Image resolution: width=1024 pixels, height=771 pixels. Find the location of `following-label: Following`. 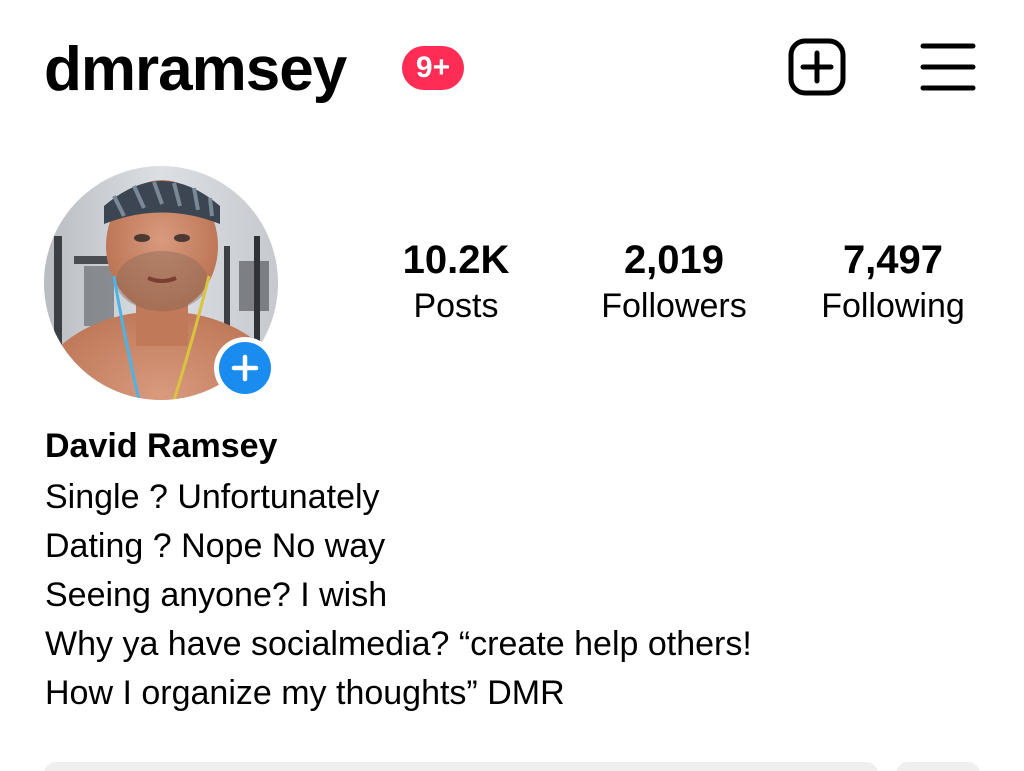

following-label: Following is located at coordinates (893, 306).